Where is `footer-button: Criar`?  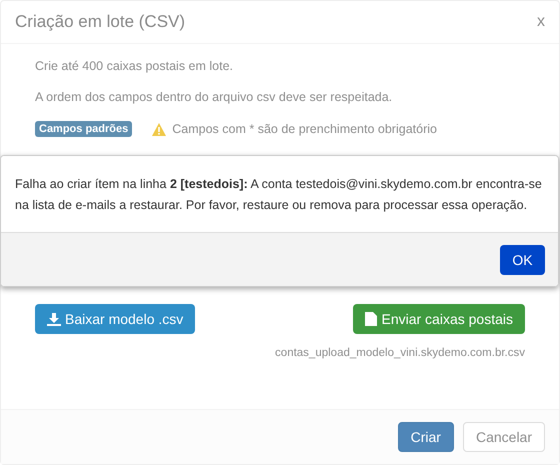 footer-button: Criar is located at coordinates (426, 437).